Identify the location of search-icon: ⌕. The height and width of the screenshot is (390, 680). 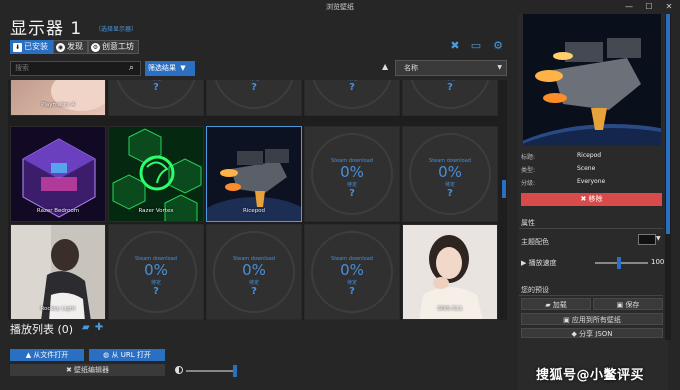
(131, 68).